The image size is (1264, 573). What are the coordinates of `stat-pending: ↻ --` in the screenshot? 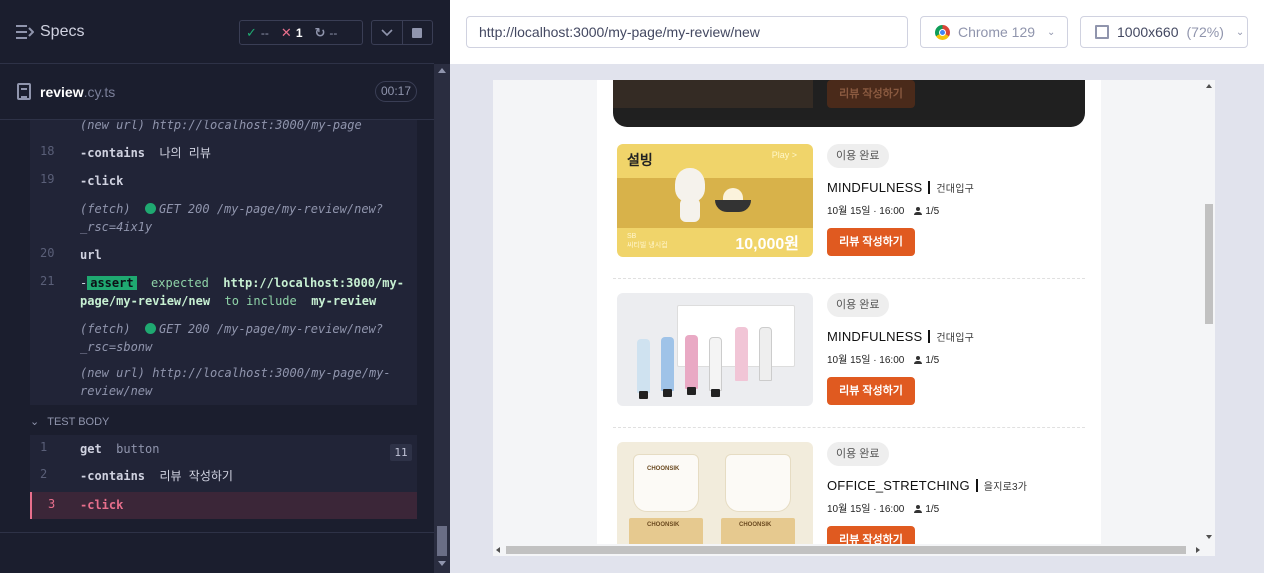 It's located at (326, 32).